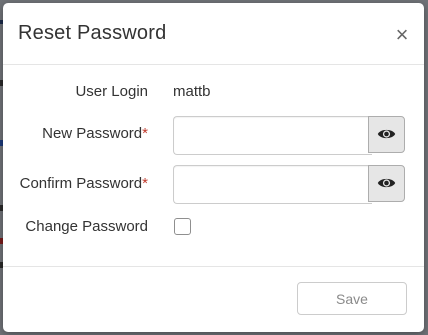  What do you see at coordinates (386, 134) in the screenshot?
I see `show-new-password-button` at bounding box center [386, 134].